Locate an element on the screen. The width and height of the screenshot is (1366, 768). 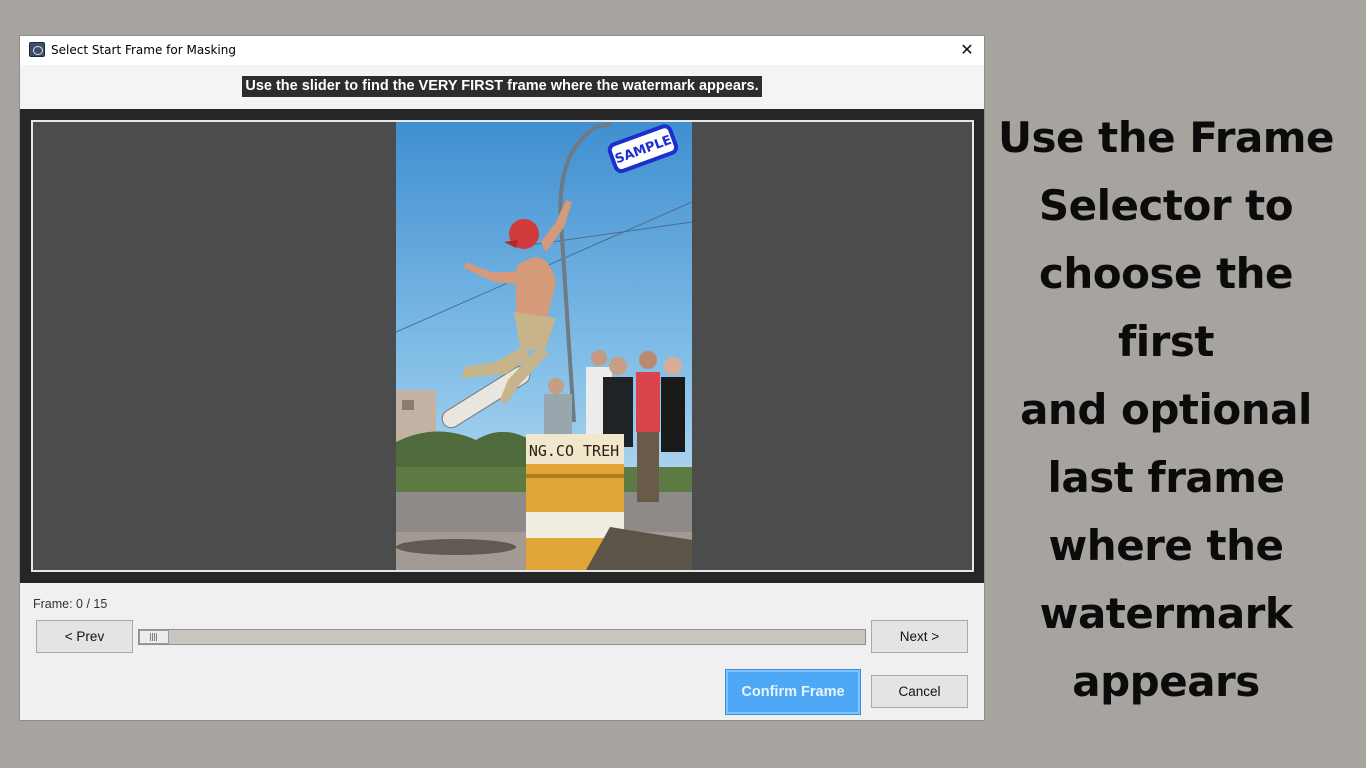
close-button: ✕ is located at coordinates (967, 50).